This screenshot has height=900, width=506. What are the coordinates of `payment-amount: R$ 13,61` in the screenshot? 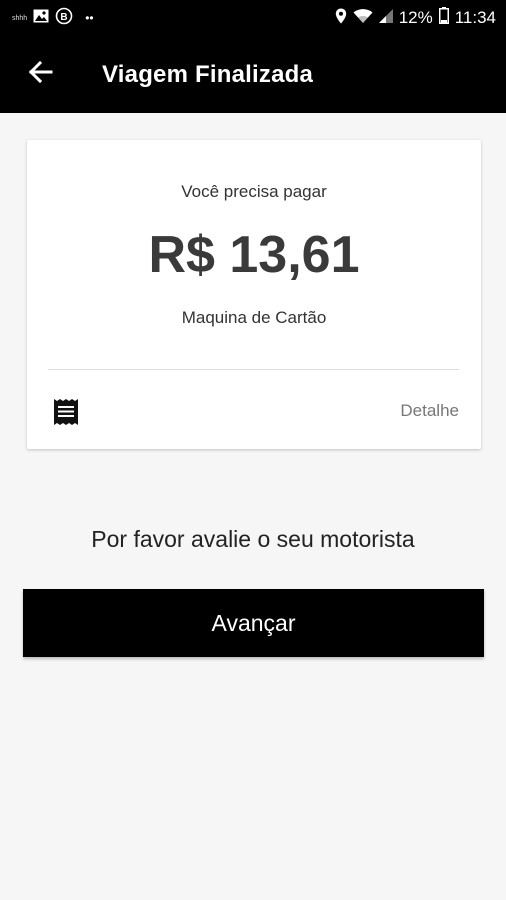 It's located at (254, 255).